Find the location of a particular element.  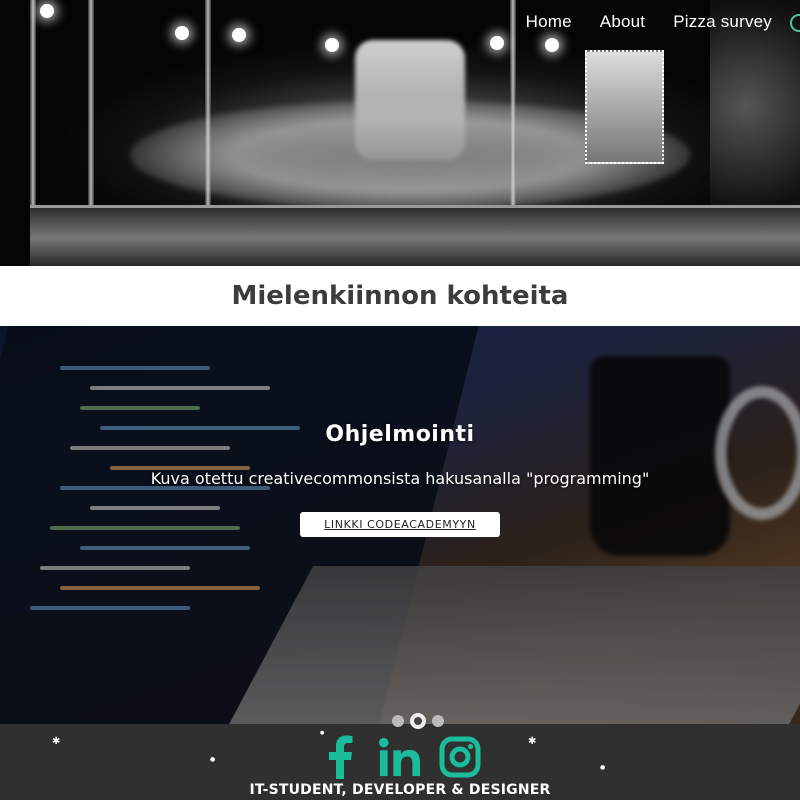

footer-tagline: IT-STUDENT, DEVELOPER & DESIGNER is located at coordinates (400, 790).